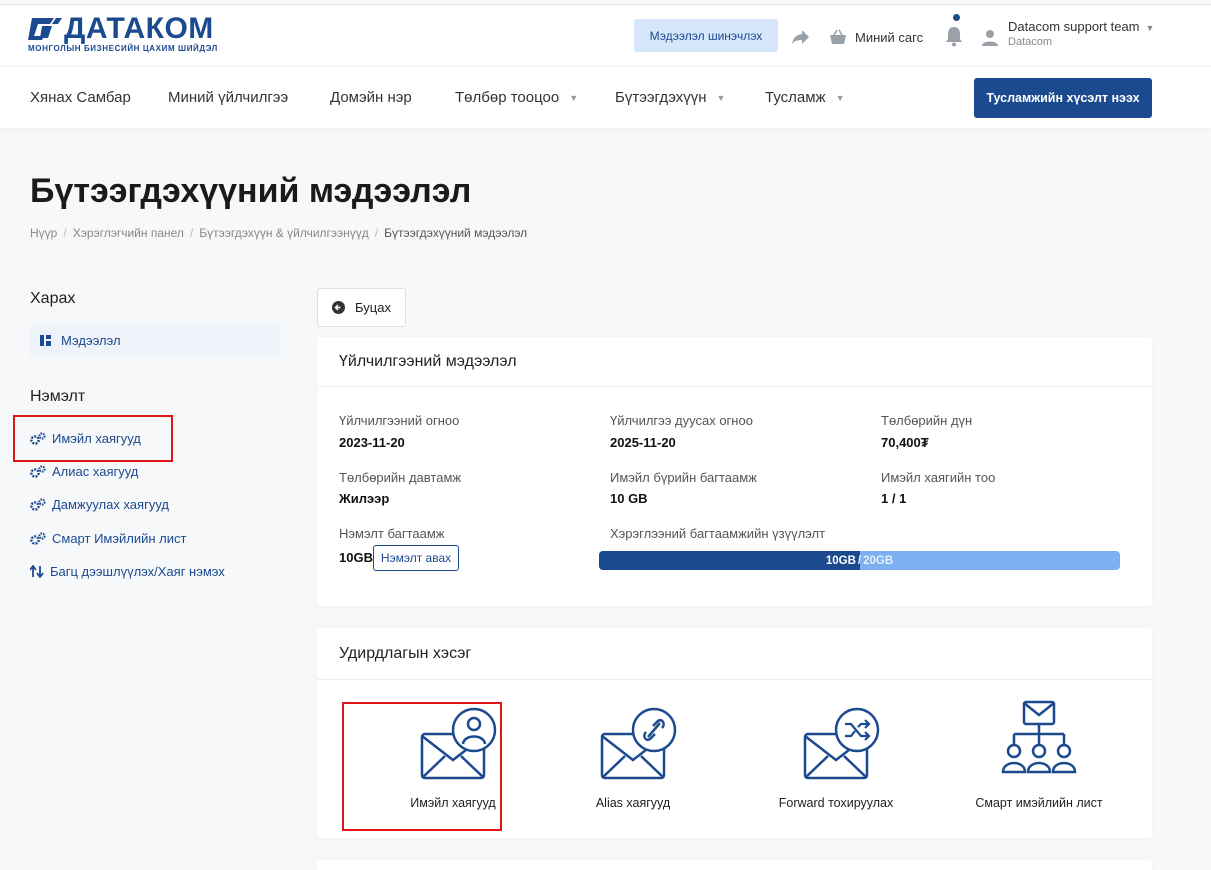 This screenshot has height=870, width=1211. I want to click on field-value: 2025-11-20, so click(643, 442).